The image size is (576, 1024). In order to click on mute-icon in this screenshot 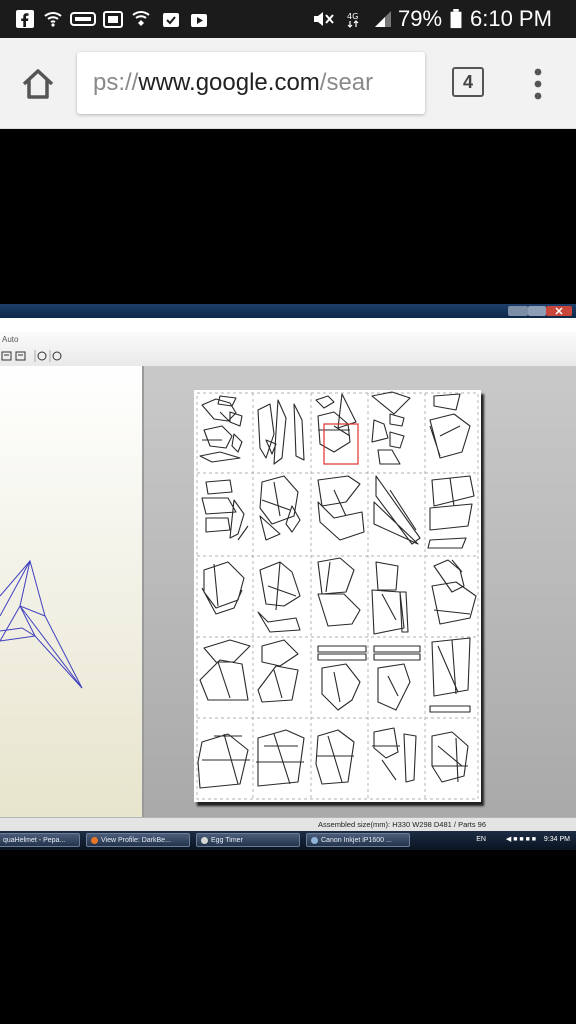, I will do `click(324, 19)`.